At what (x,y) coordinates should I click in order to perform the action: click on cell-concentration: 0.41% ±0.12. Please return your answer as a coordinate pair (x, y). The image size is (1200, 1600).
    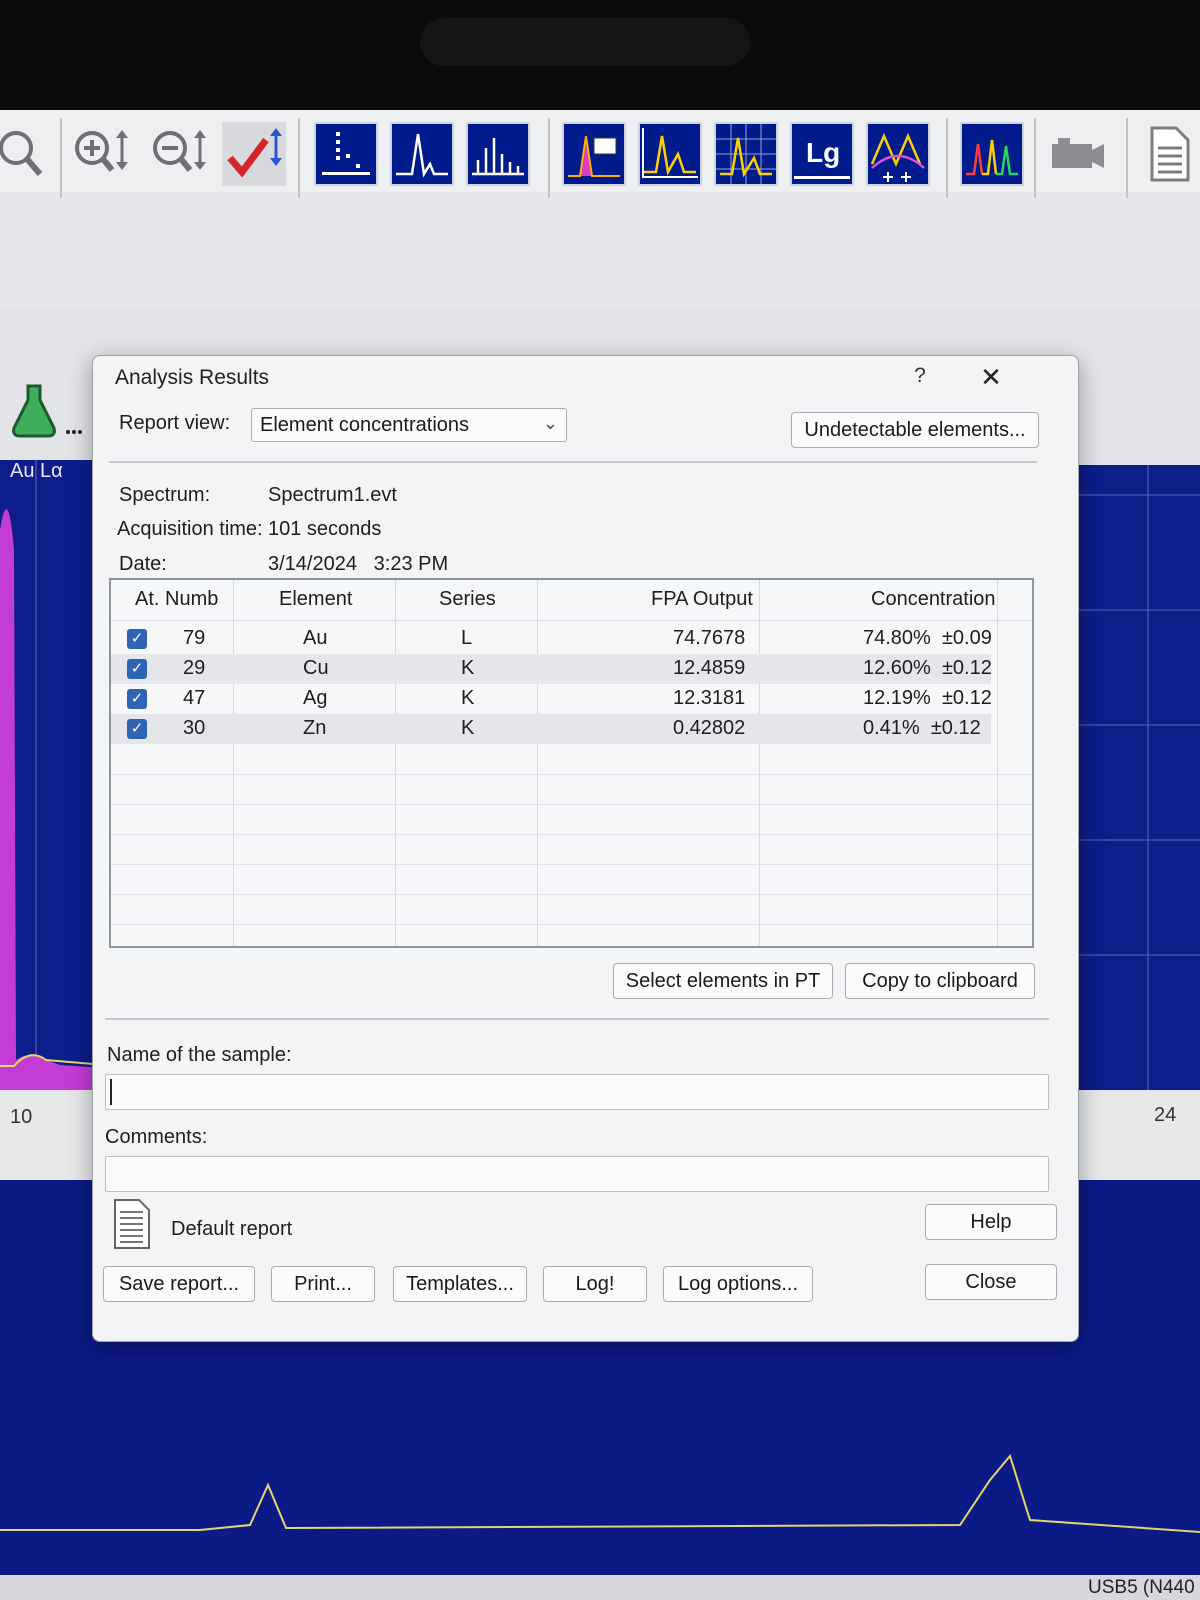
    Looking at the image, I should click on (922, 728).